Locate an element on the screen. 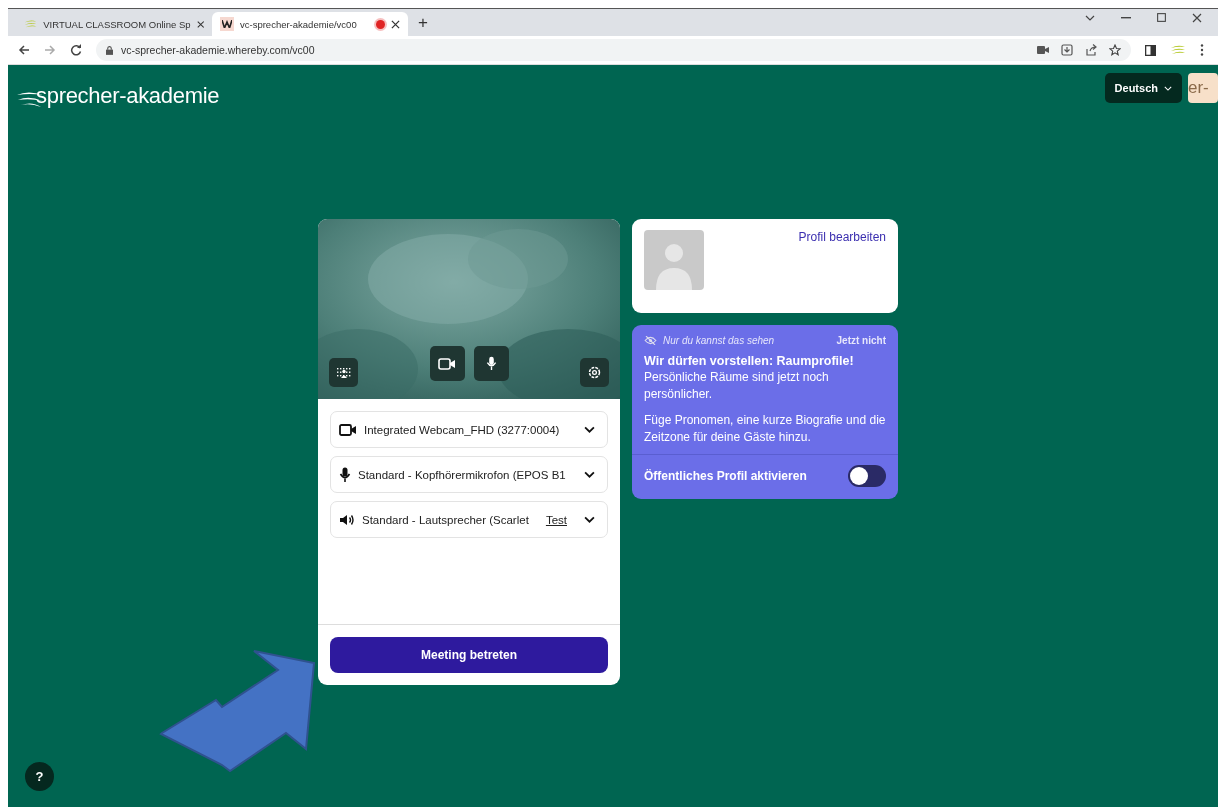 Image resolution: width=1218 pixels, height=807 pixels. brand-tile: er- is located at coordinates (1203, 88).